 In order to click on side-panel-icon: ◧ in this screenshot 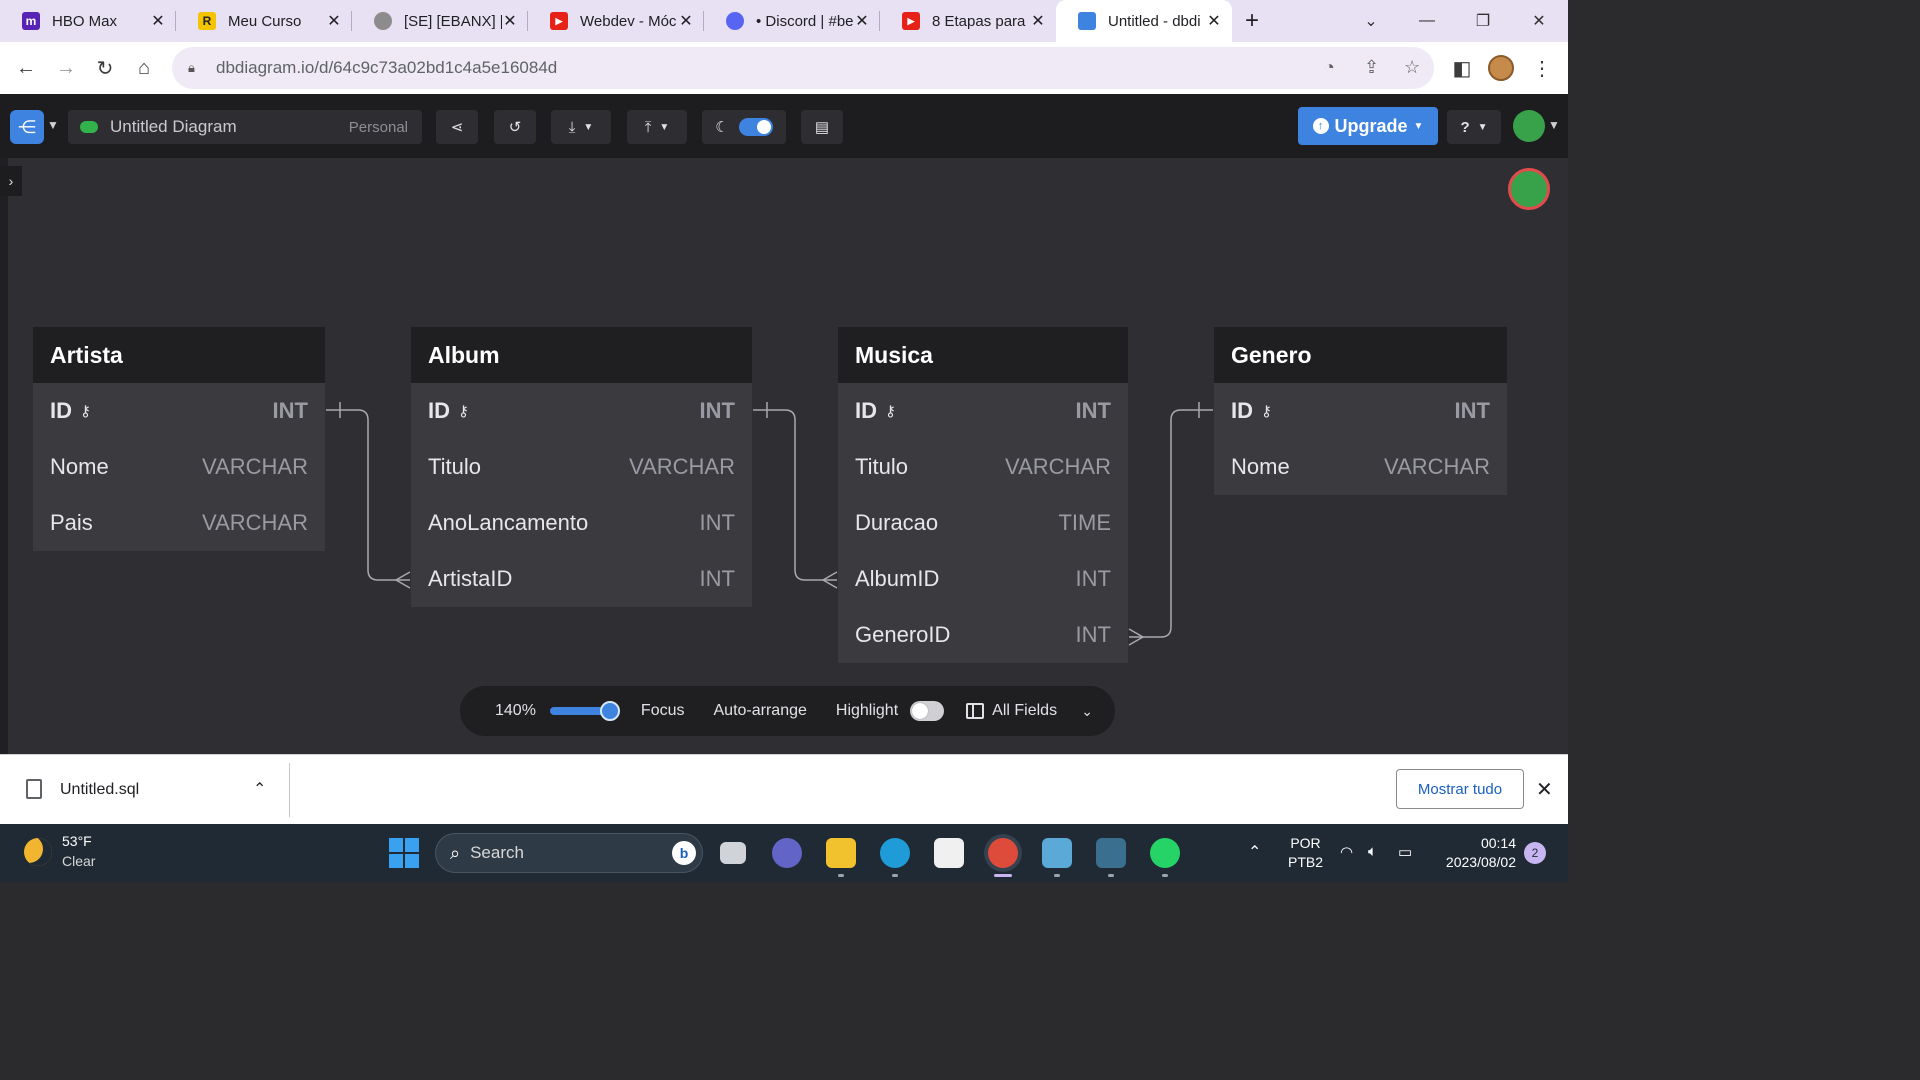, I will do `click(1462, 68)`.